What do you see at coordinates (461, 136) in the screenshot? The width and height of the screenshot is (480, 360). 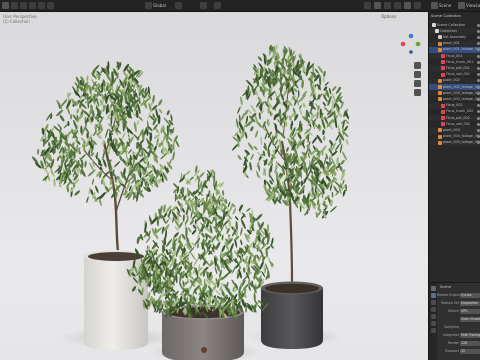 I see `outliner-row-label: plant_004_foliage_001` at bounding box center [461, 136].